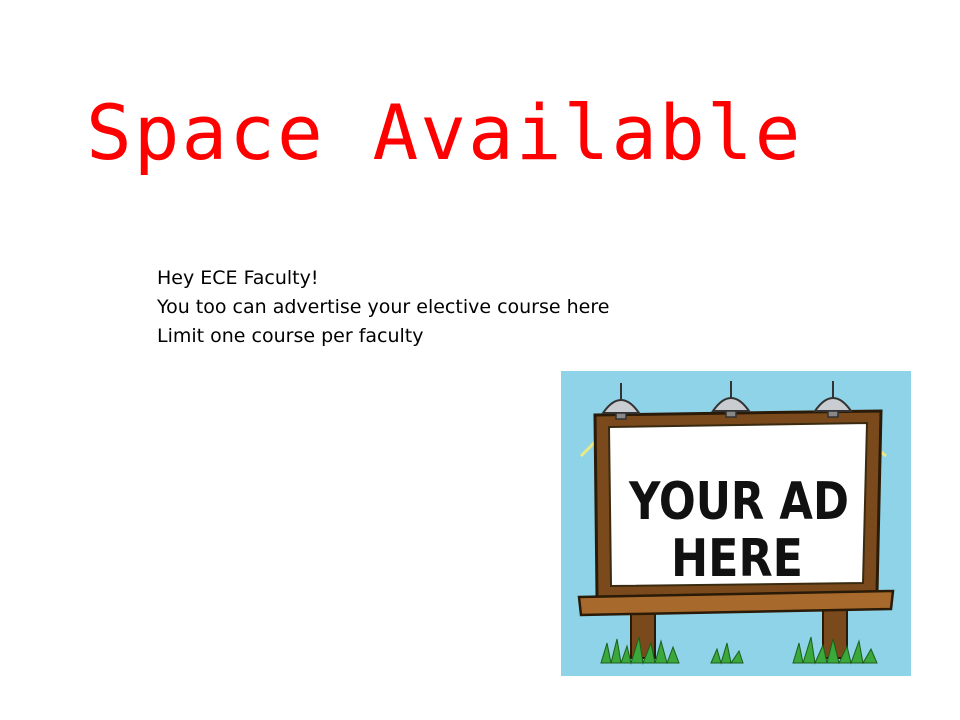 The height and width of the screenshot is (720, 960). Describe the element at coordinates (444, 132) in the screenshot. I see `slide-title: Space Available` at that location.